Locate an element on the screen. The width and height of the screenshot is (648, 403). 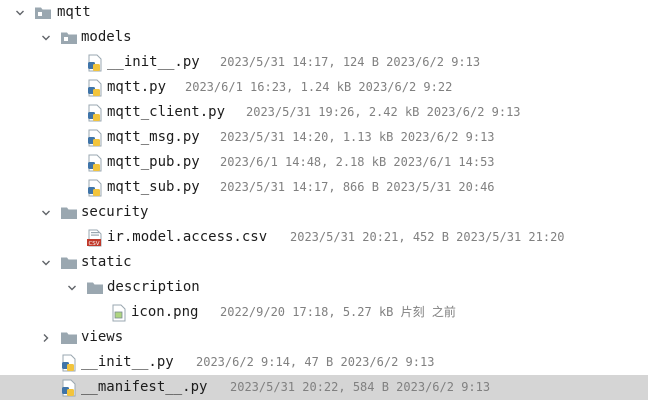
tree-item-label: mqtt_pub.py is located at coordinates (153, 162).